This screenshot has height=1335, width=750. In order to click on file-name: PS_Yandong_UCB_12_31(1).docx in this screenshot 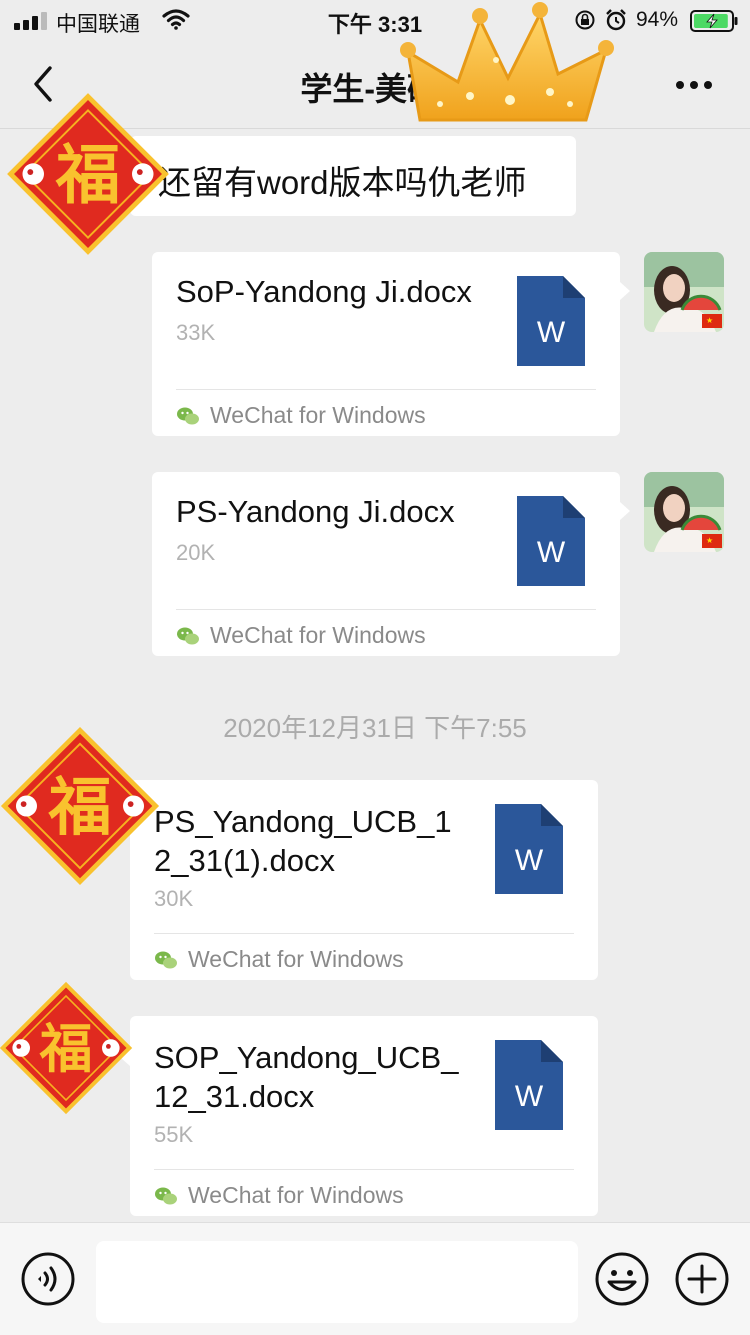, I will do `click(303, 841)`.